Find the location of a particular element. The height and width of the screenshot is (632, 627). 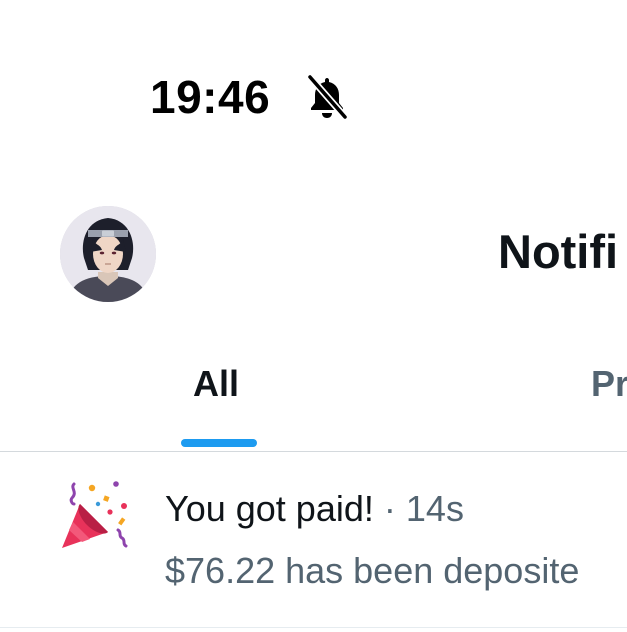

user-avatar-icon is located at coordinates (108, 254).